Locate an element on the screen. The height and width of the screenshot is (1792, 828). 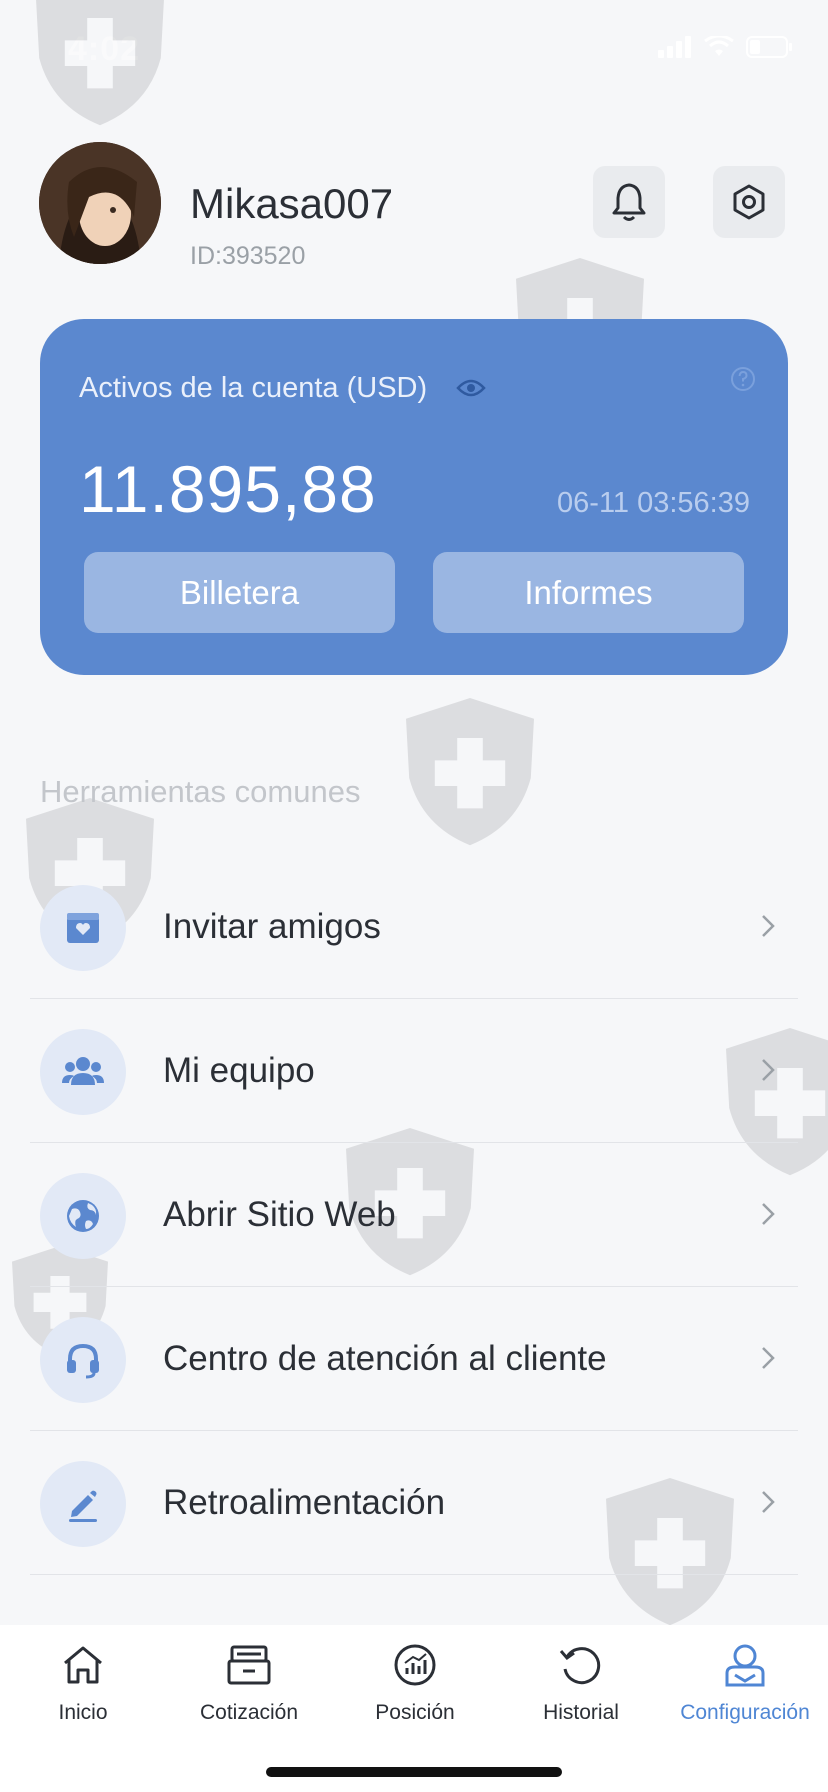
user-settings-icon is located at coordinates (745, 1665).